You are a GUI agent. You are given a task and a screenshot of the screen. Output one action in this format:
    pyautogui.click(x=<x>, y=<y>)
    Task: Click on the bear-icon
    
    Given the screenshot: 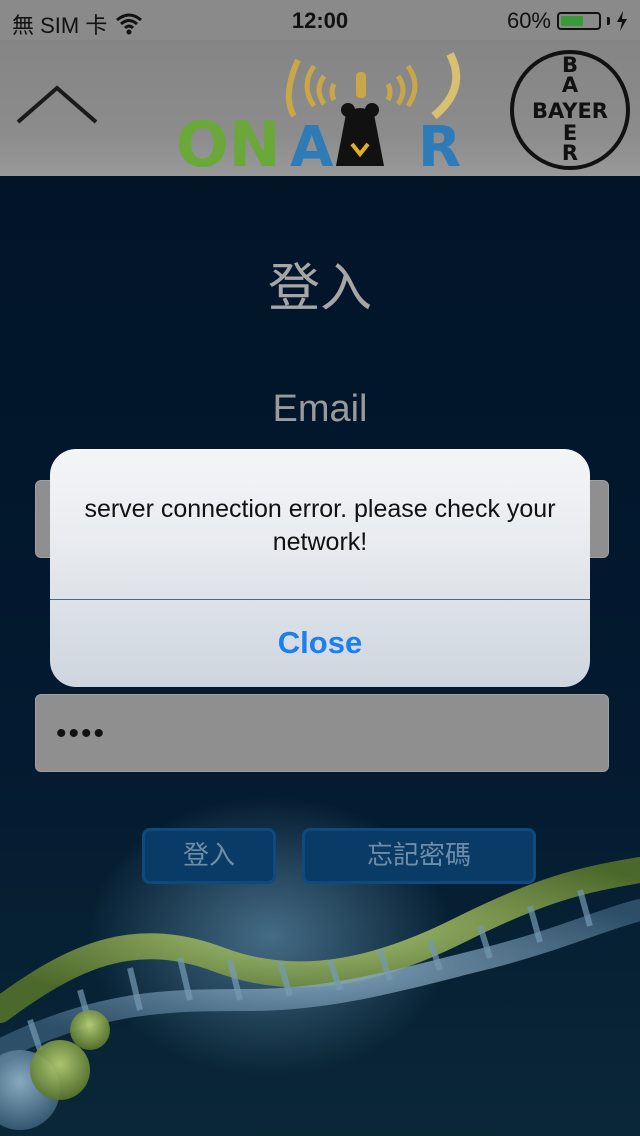 What is the action you would take?
    pyautogui.click(x=360, y=134)
    